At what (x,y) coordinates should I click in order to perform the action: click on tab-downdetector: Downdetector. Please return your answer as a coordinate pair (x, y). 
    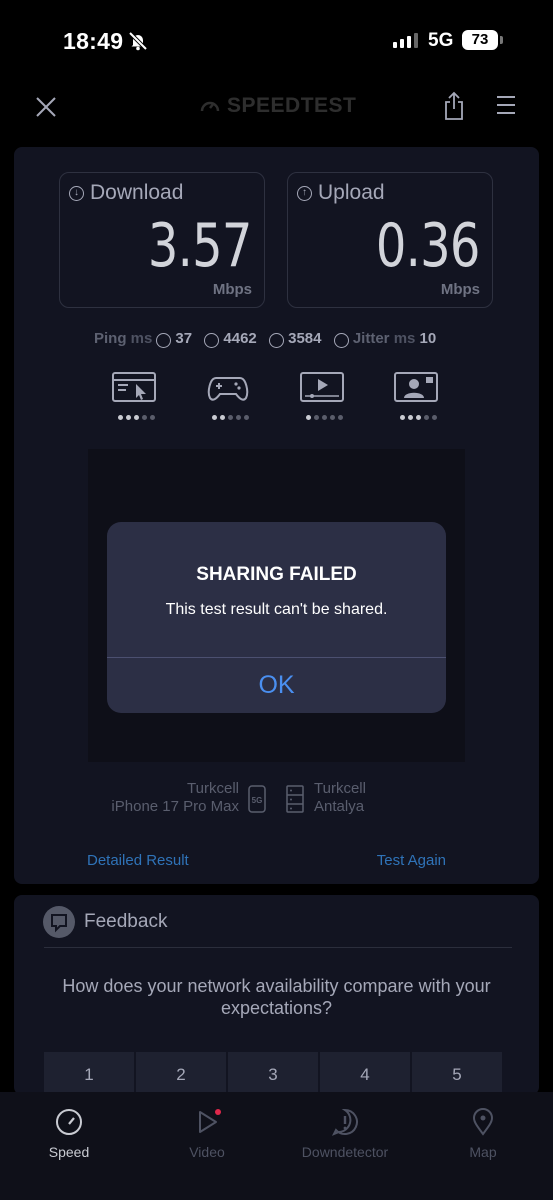
    Looking at the image, I should click on (345, 1134).